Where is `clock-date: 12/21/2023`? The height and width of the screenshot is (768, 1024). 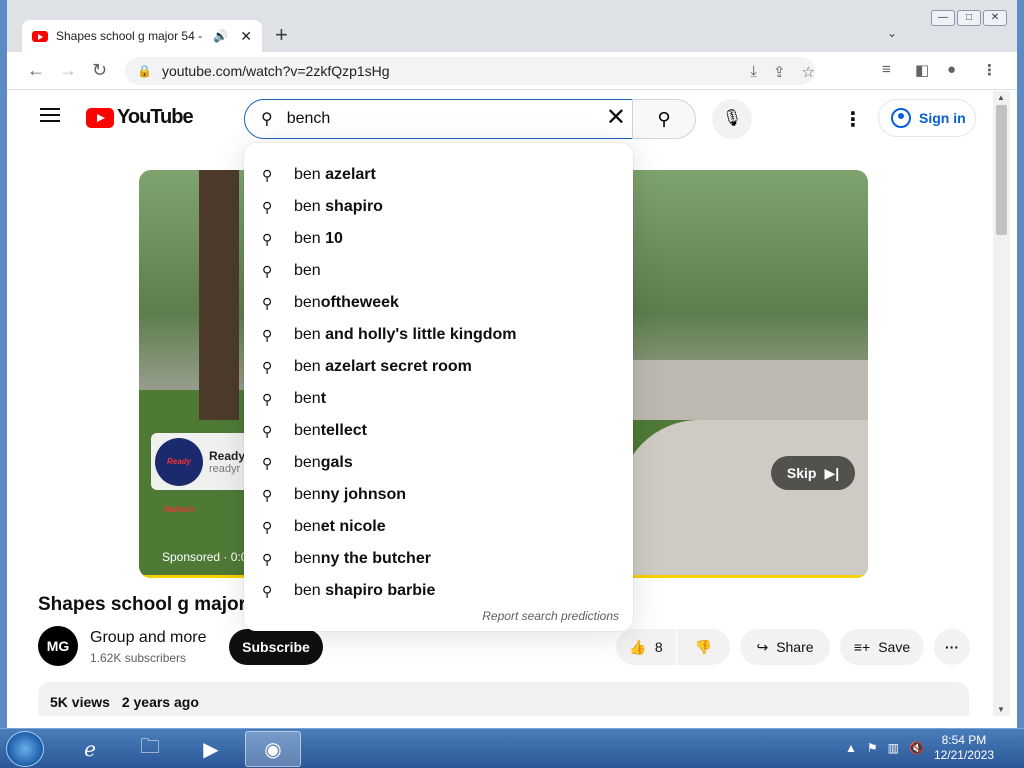 clock-date: 12/21/2023 is located at coordinates (963, 755).